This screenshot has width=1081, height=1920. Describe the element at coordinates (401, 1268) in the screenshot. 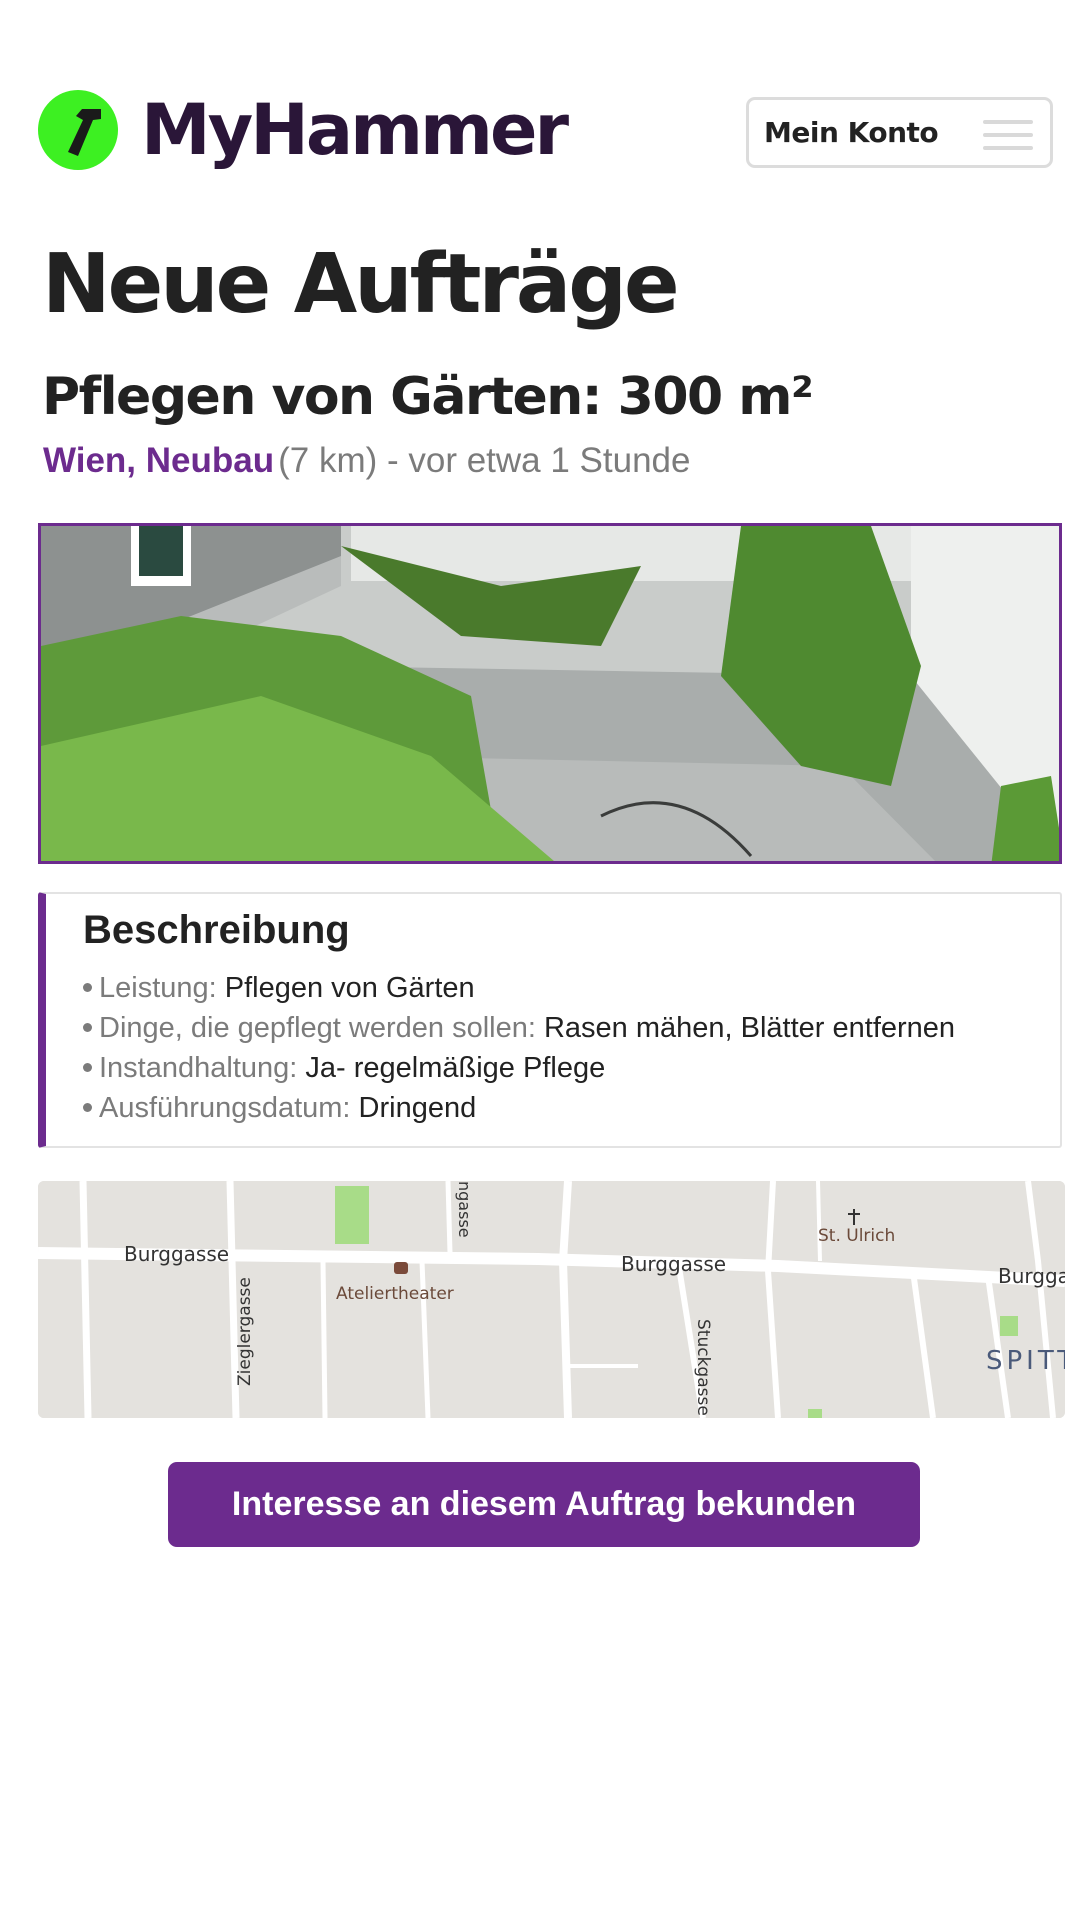

I see `theater-icon` at that location.